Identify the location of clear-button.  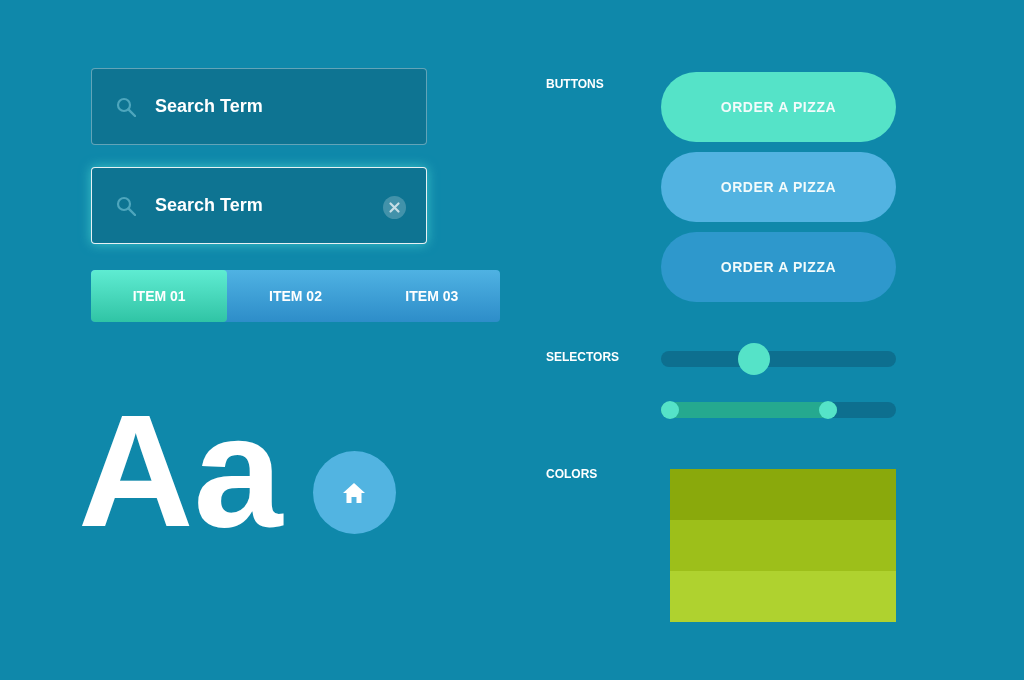
(394, 207).